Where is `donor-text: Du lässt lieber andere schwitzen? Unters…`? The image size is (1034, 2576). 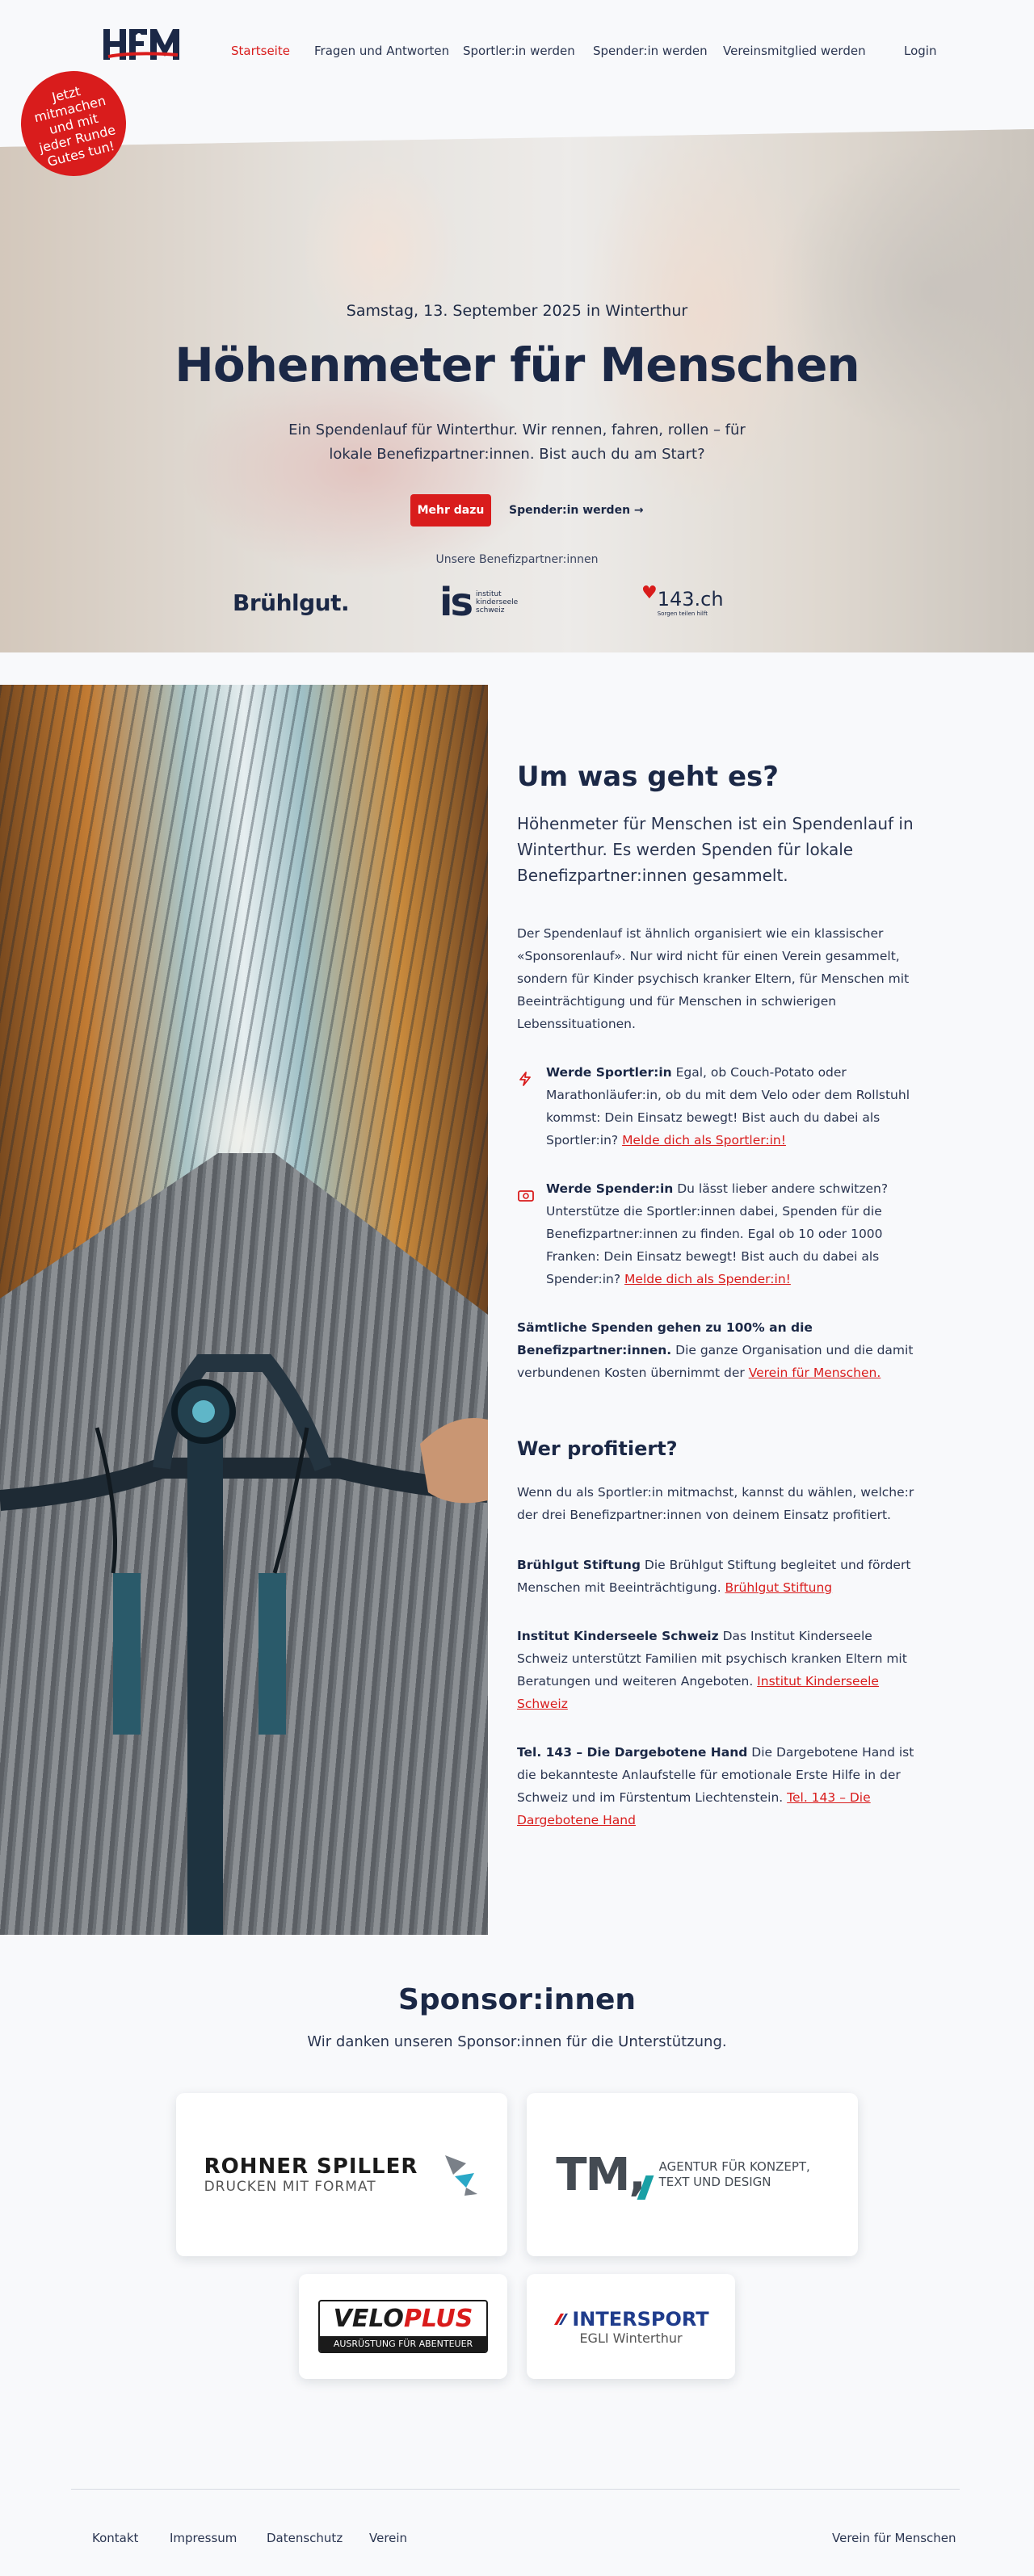
donor-text: Du lässt lieber andere schwitzen? Unters… is located at coordinates (717, 1233).